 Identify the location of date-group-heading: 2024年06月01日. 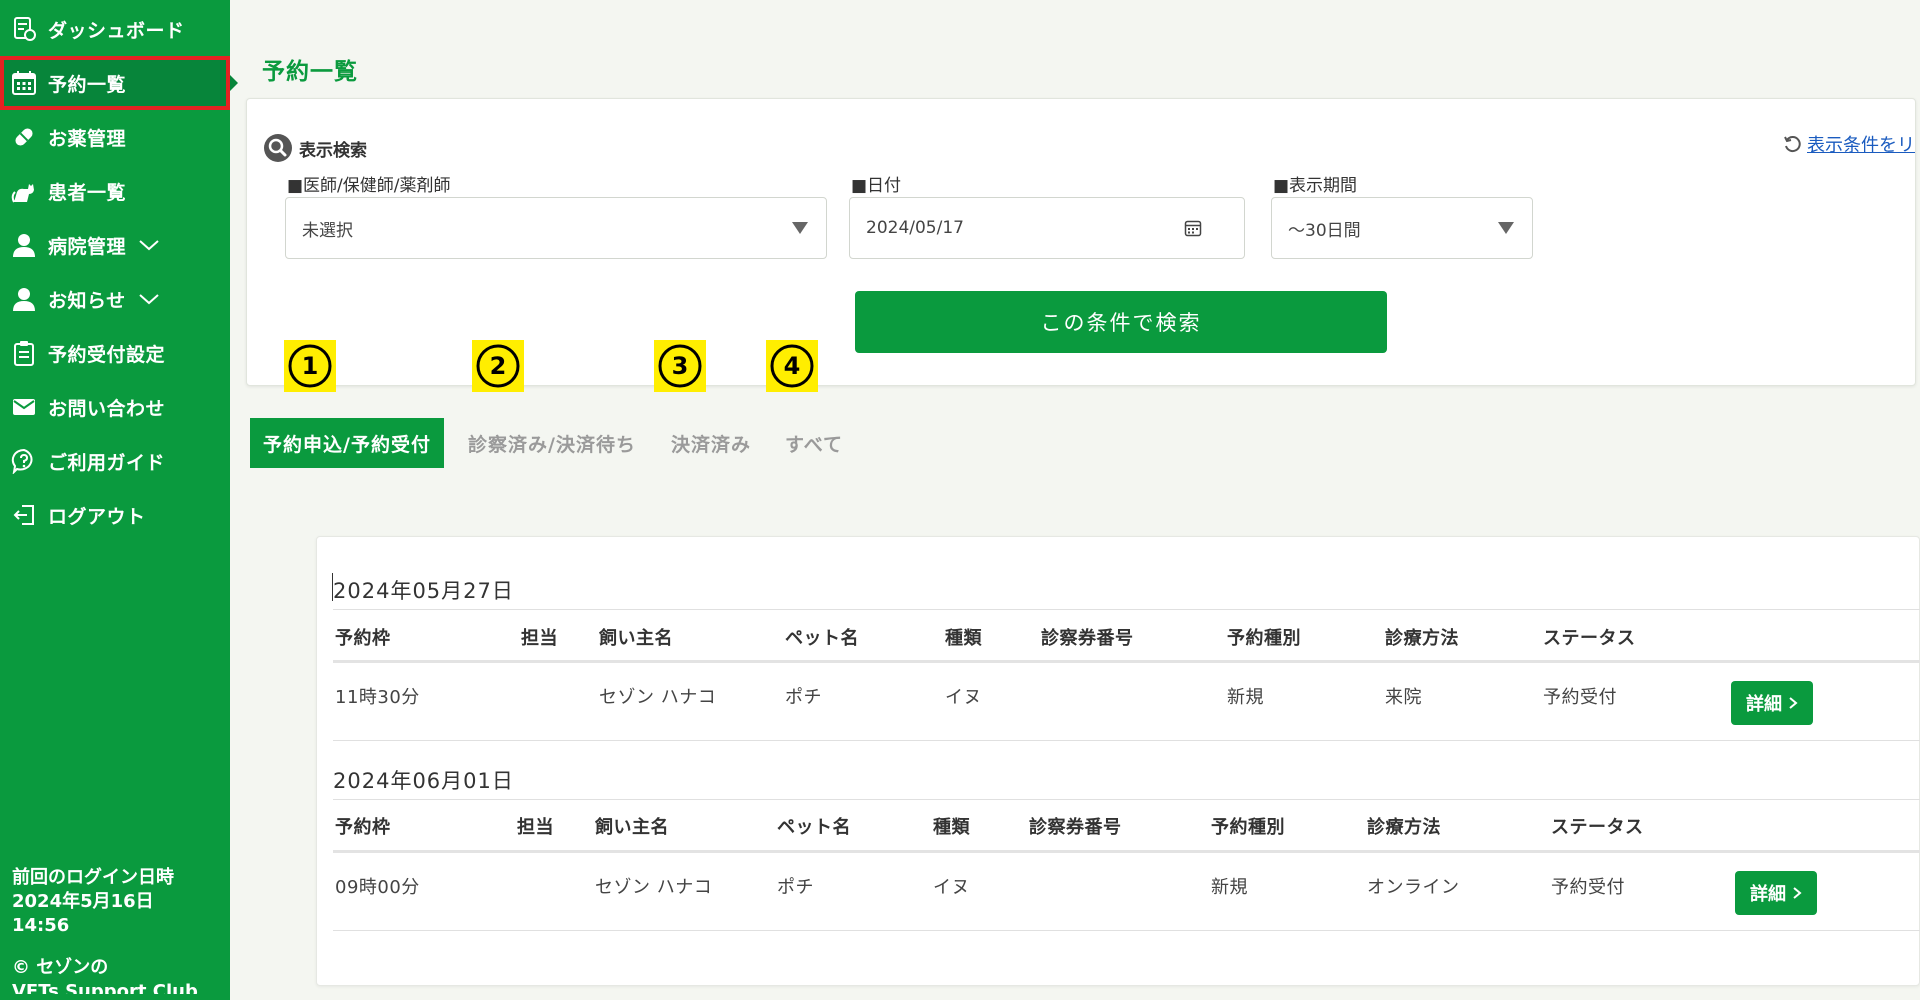
(423, 781).